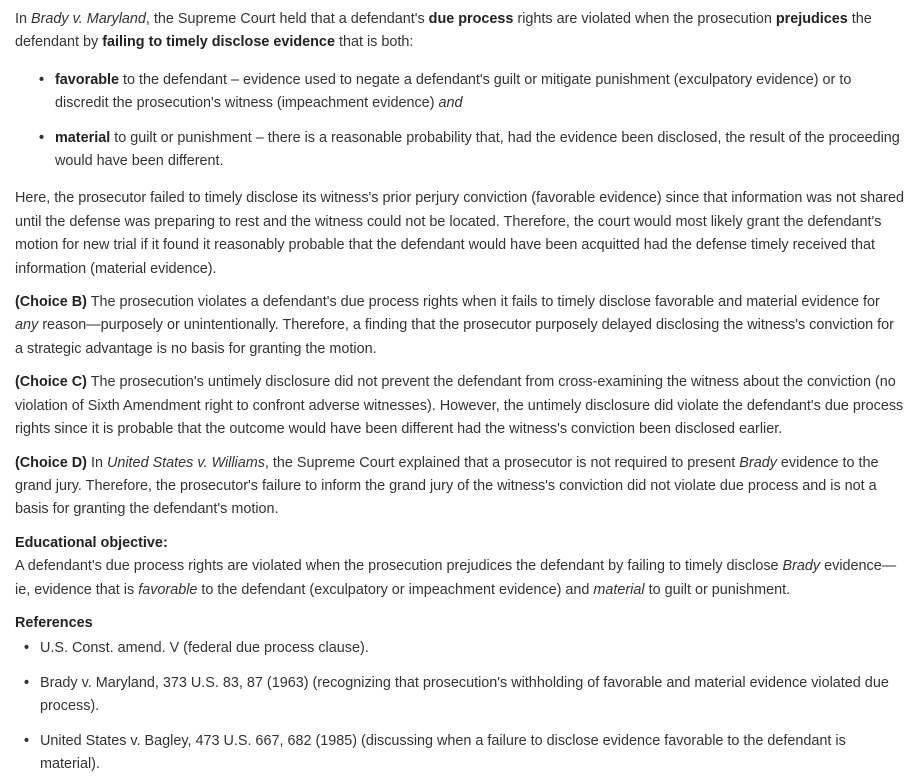 The height and width of the screenshot is (778, 914). Describe the element at coordinates (27, 325) in the screenshot. I see `choice-emphasis: any` at that location.